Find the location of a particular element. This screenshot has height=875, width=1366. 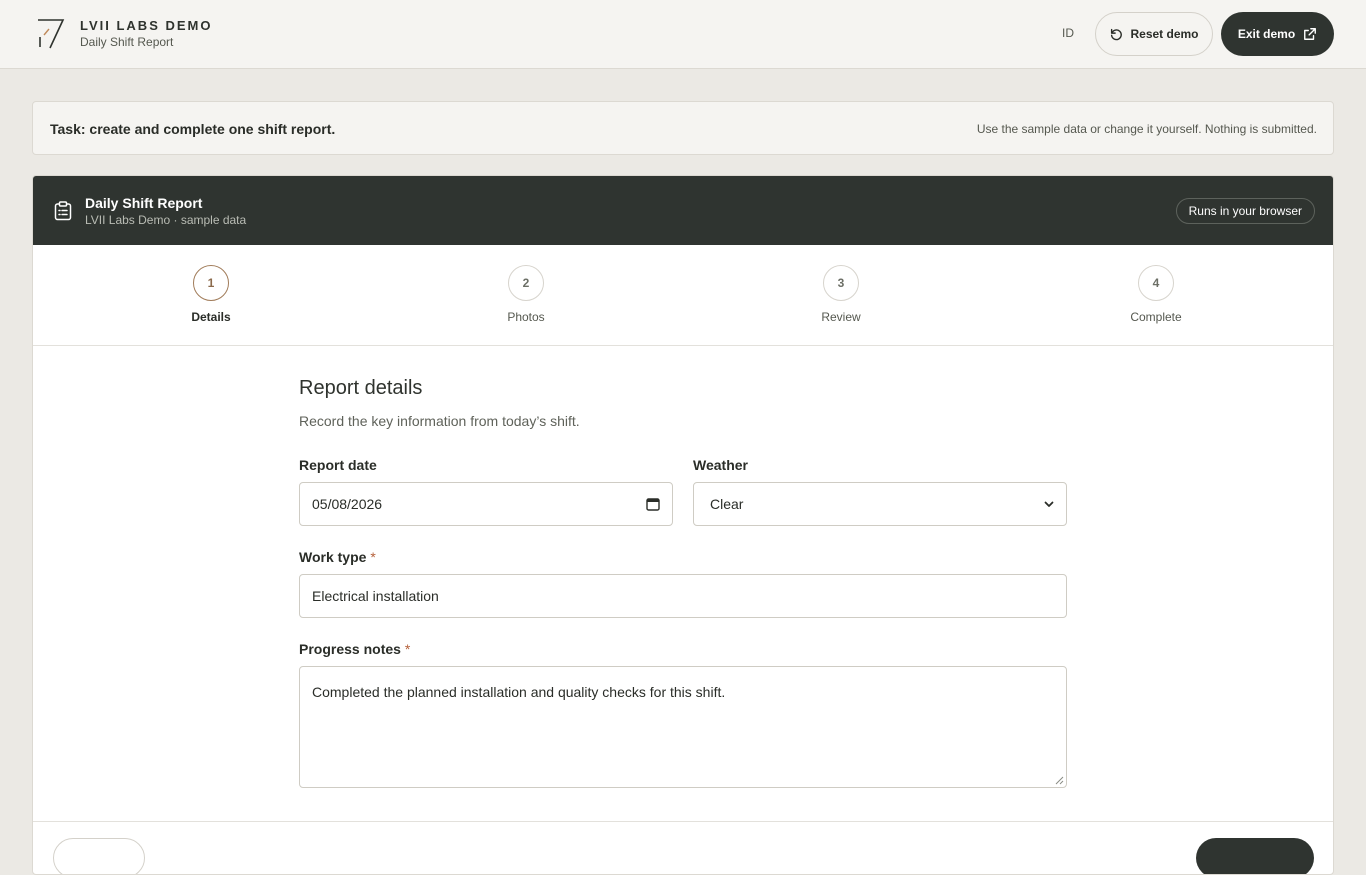

step-number: 1 is located at coordinates (211, 283).